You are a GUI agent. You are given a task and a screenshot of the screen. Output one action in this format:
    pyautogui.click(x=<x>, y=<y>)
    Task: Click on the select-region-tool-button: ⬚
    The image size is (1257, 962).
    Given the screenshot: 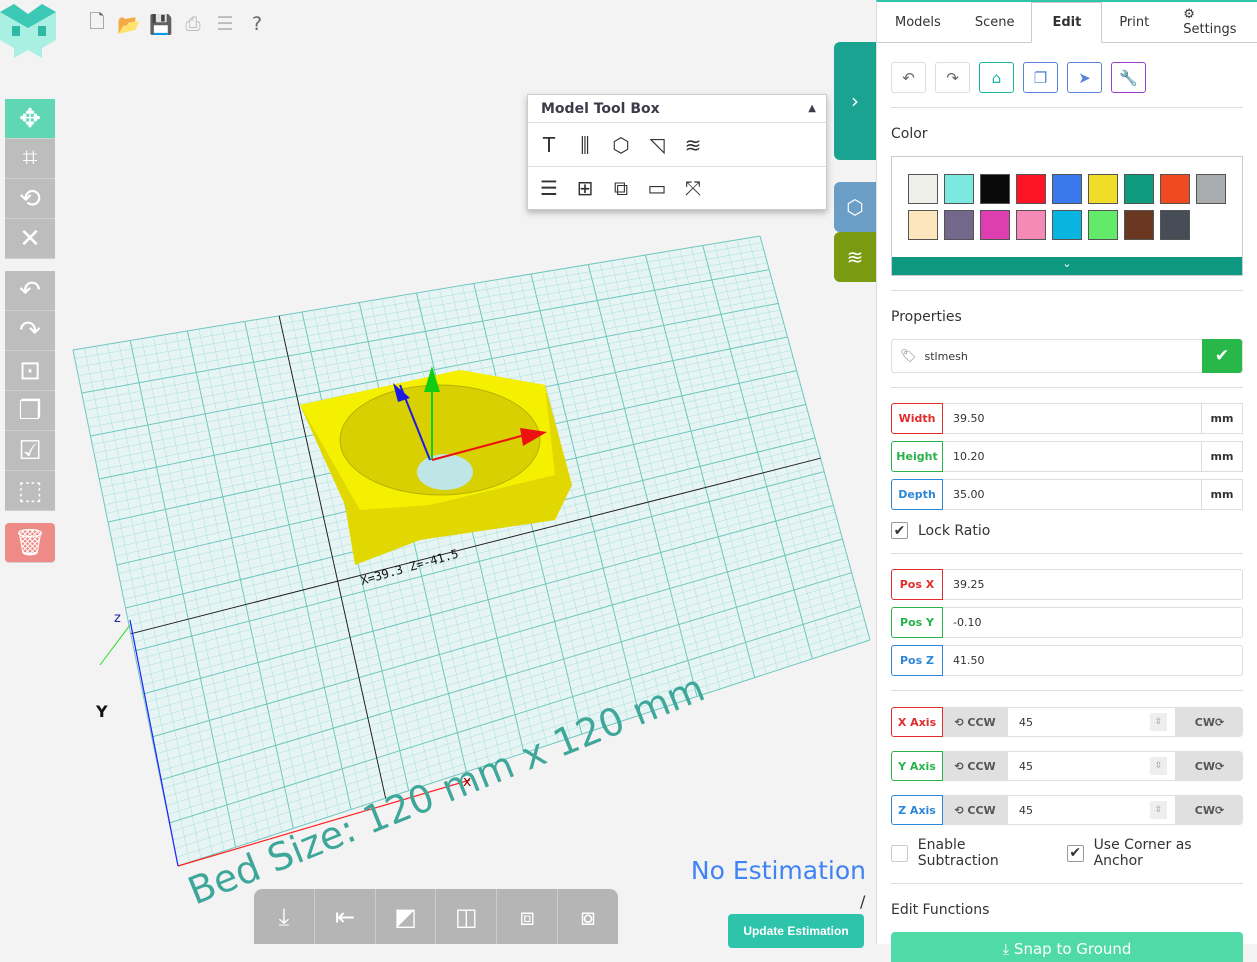 What is the action you would take?
    pyautogui.click(x=30, y=491)
    